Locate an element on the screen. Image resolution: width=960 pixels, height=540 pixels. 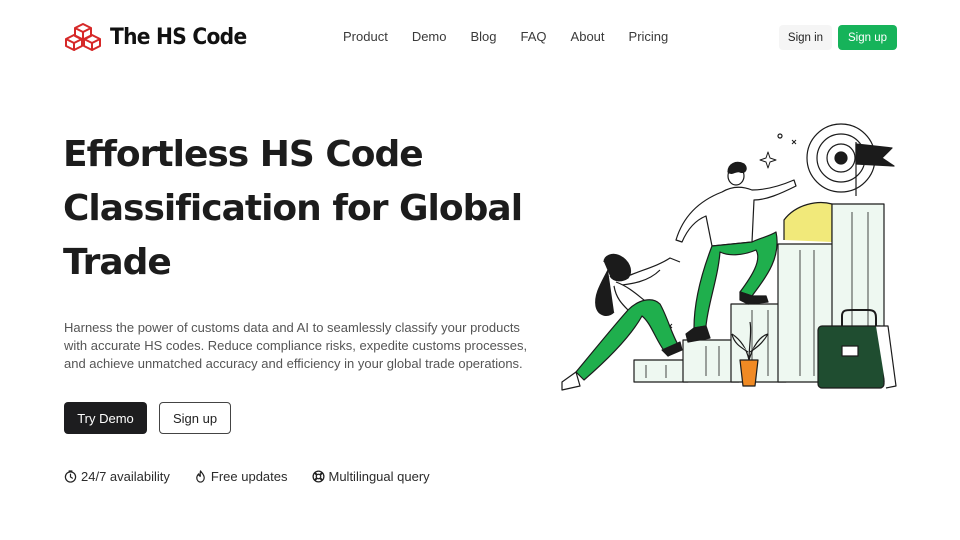
feature-label: Free updates is located at coordinates (249, 476).